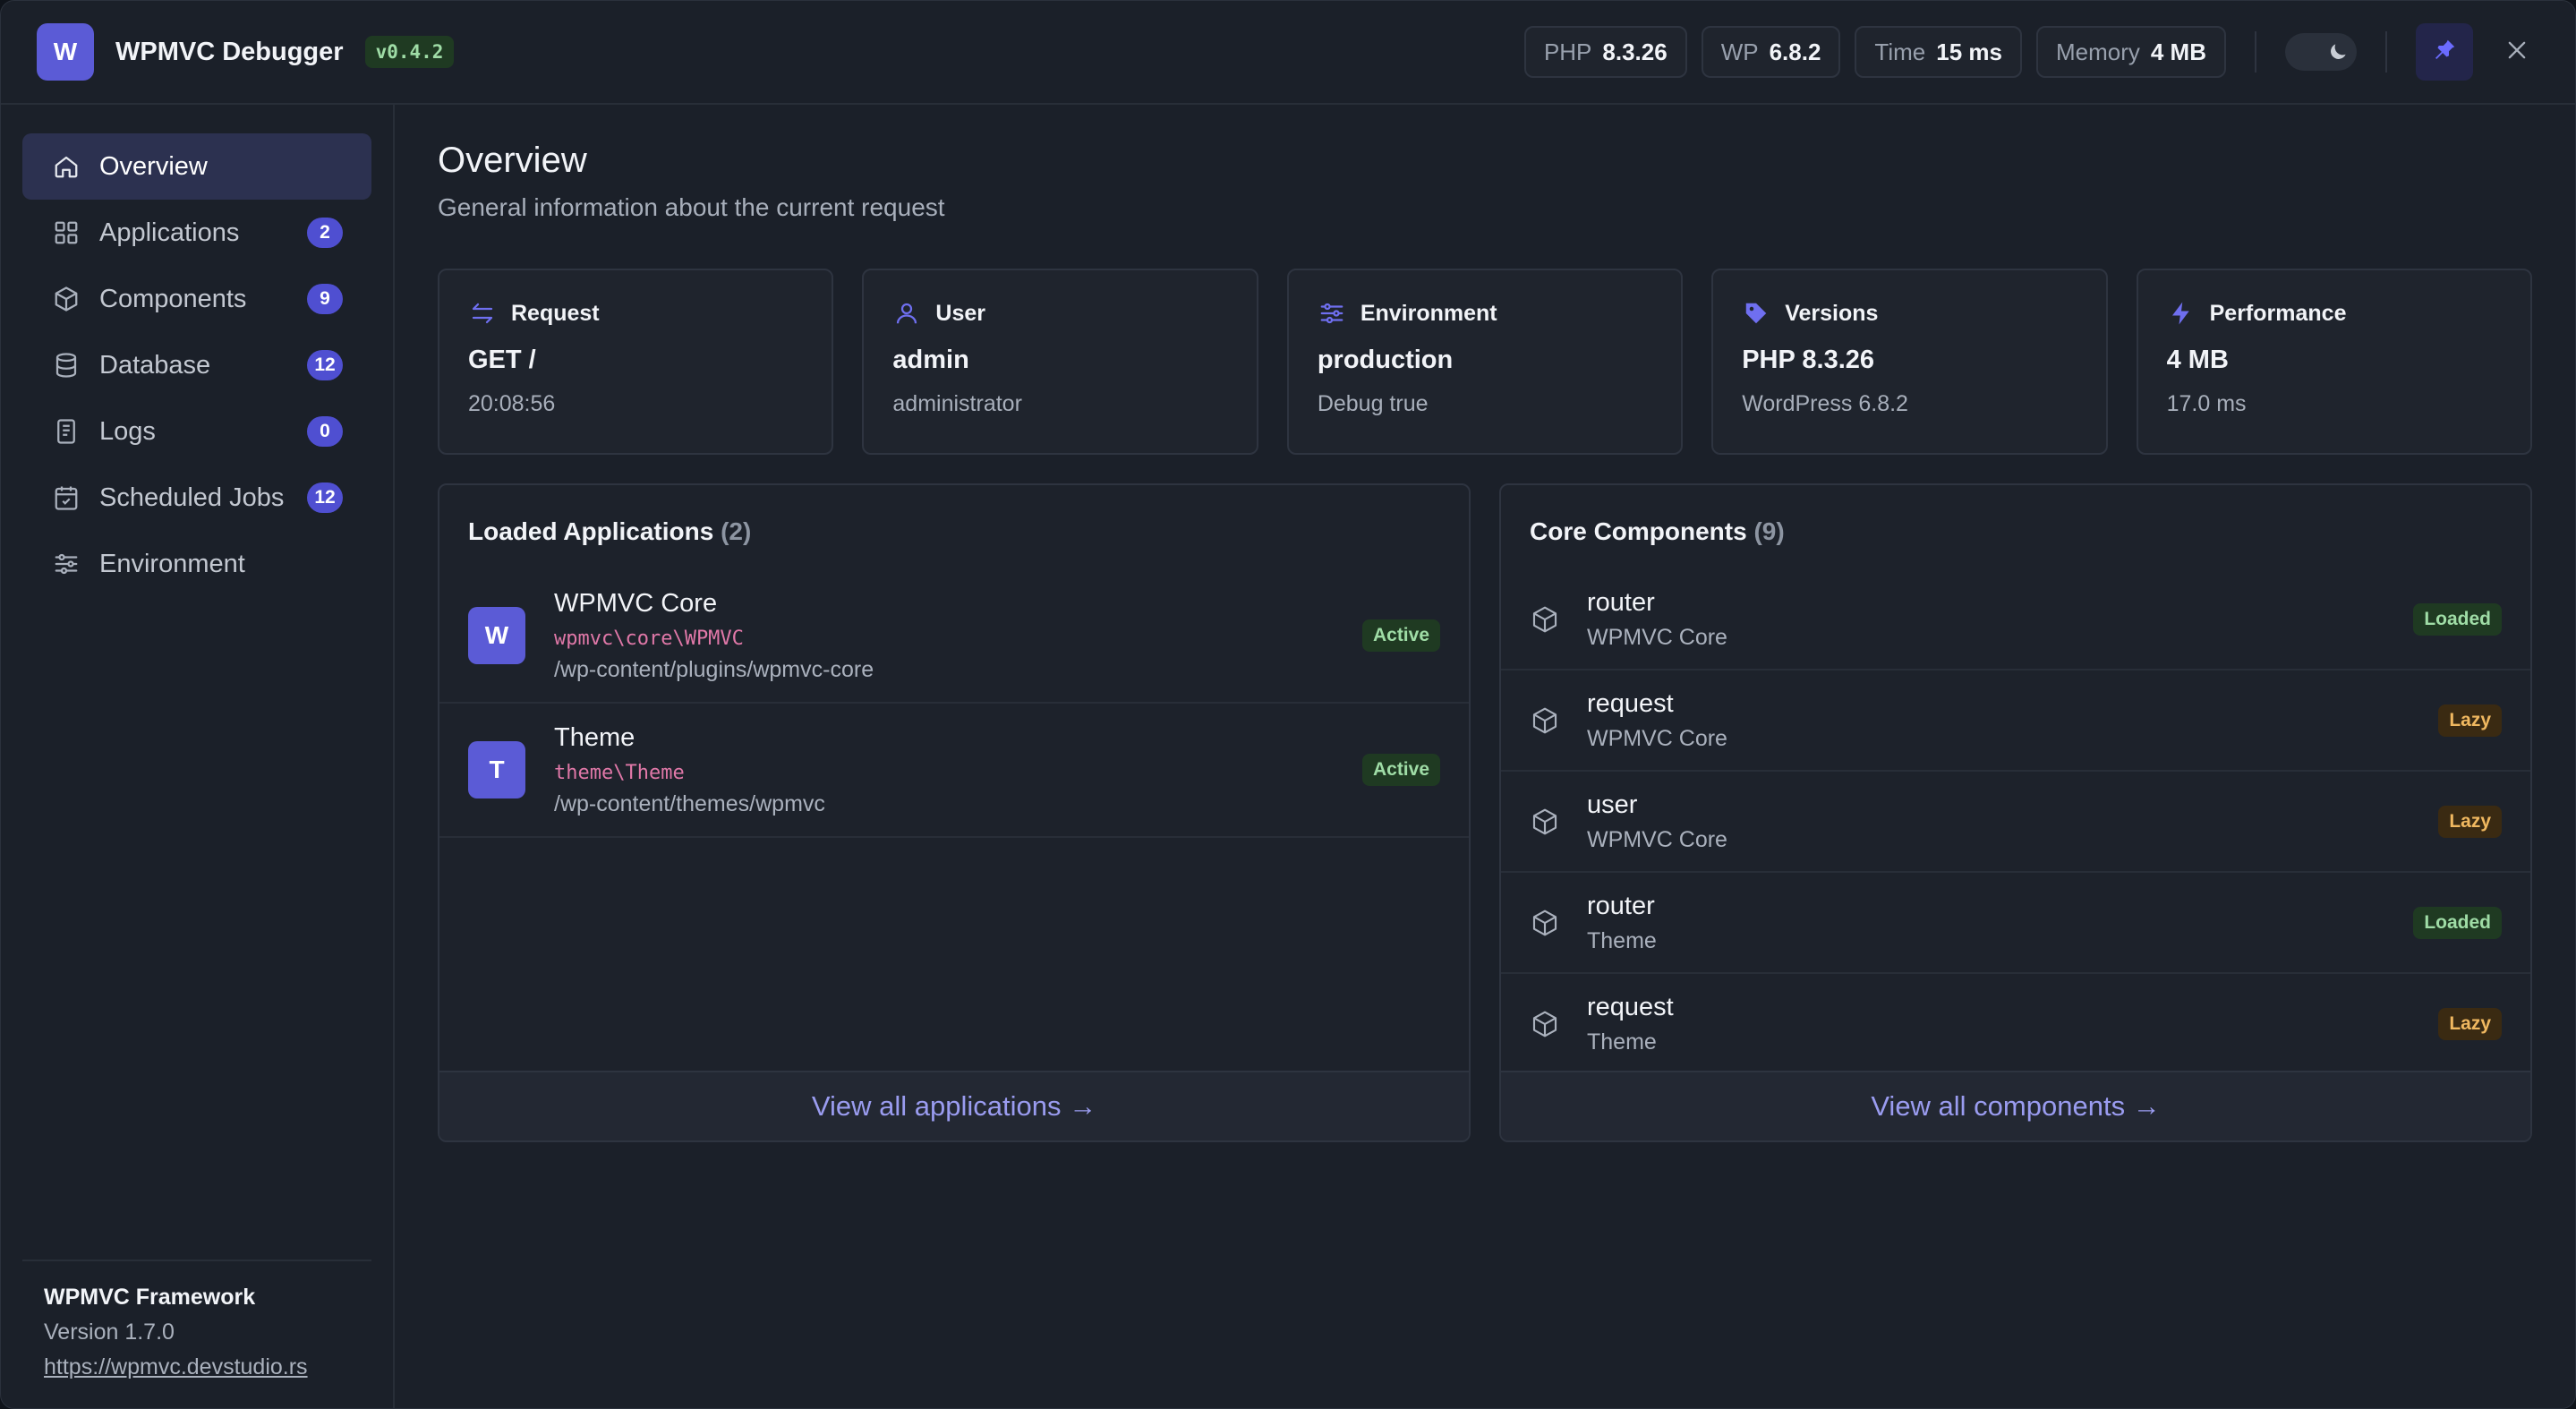 The width and height of the screenshot is (2576, 1409). I want to click on sliders-icon, so click(1332, 313).